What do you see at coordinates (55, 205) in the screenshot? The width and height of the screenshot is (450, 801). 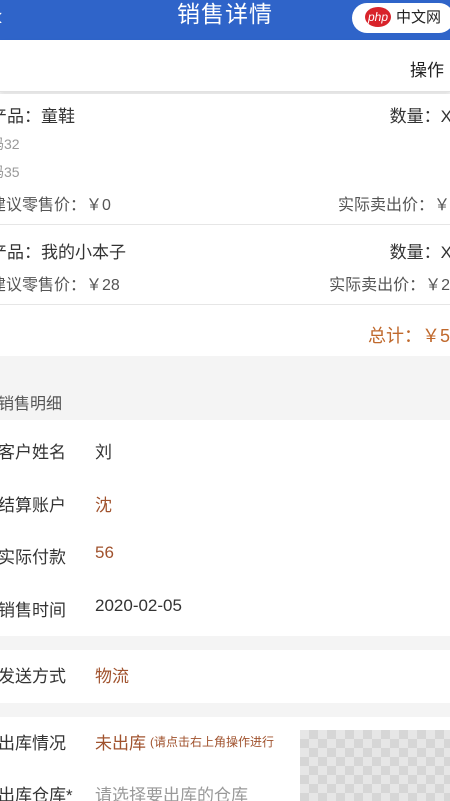 I see `suggest-price: 建议零售价：￥0` at bounding box center [55, 205].